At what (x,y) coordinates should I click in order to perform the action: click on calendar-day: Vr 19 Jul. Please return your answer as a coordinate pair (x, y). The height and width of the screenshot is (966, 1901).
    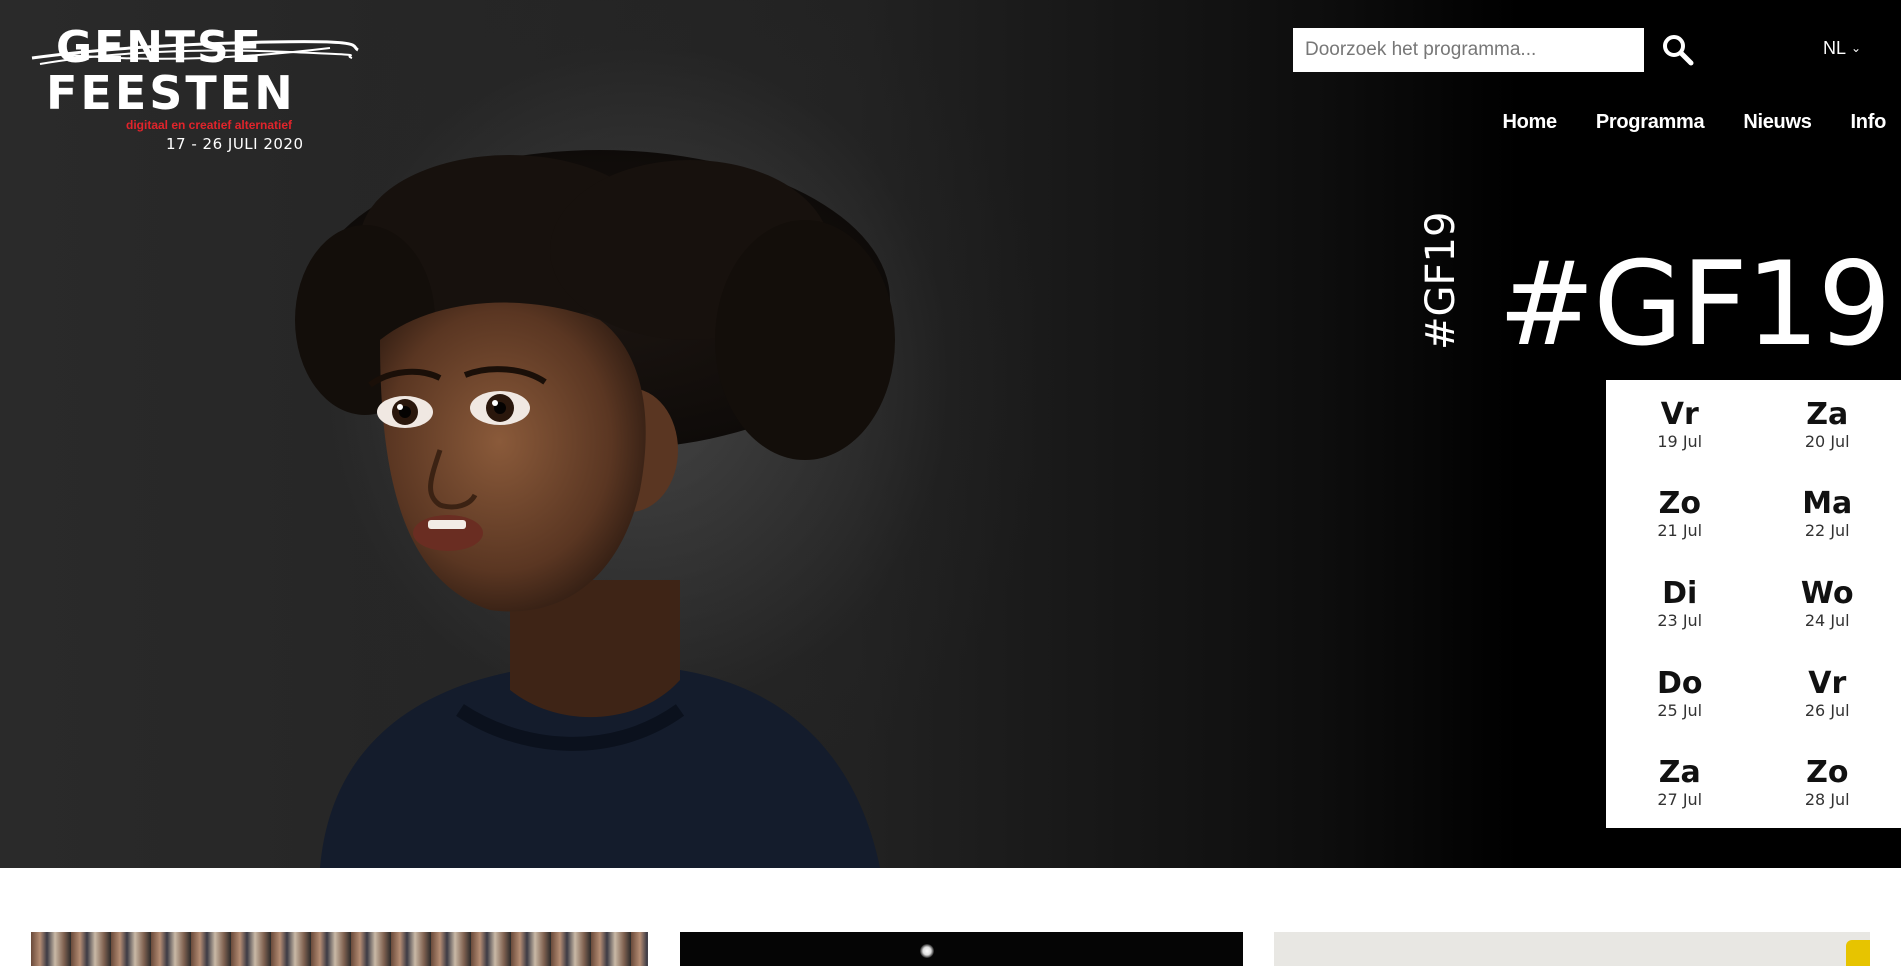
    Looking at the image, I should click on (1680, 425).